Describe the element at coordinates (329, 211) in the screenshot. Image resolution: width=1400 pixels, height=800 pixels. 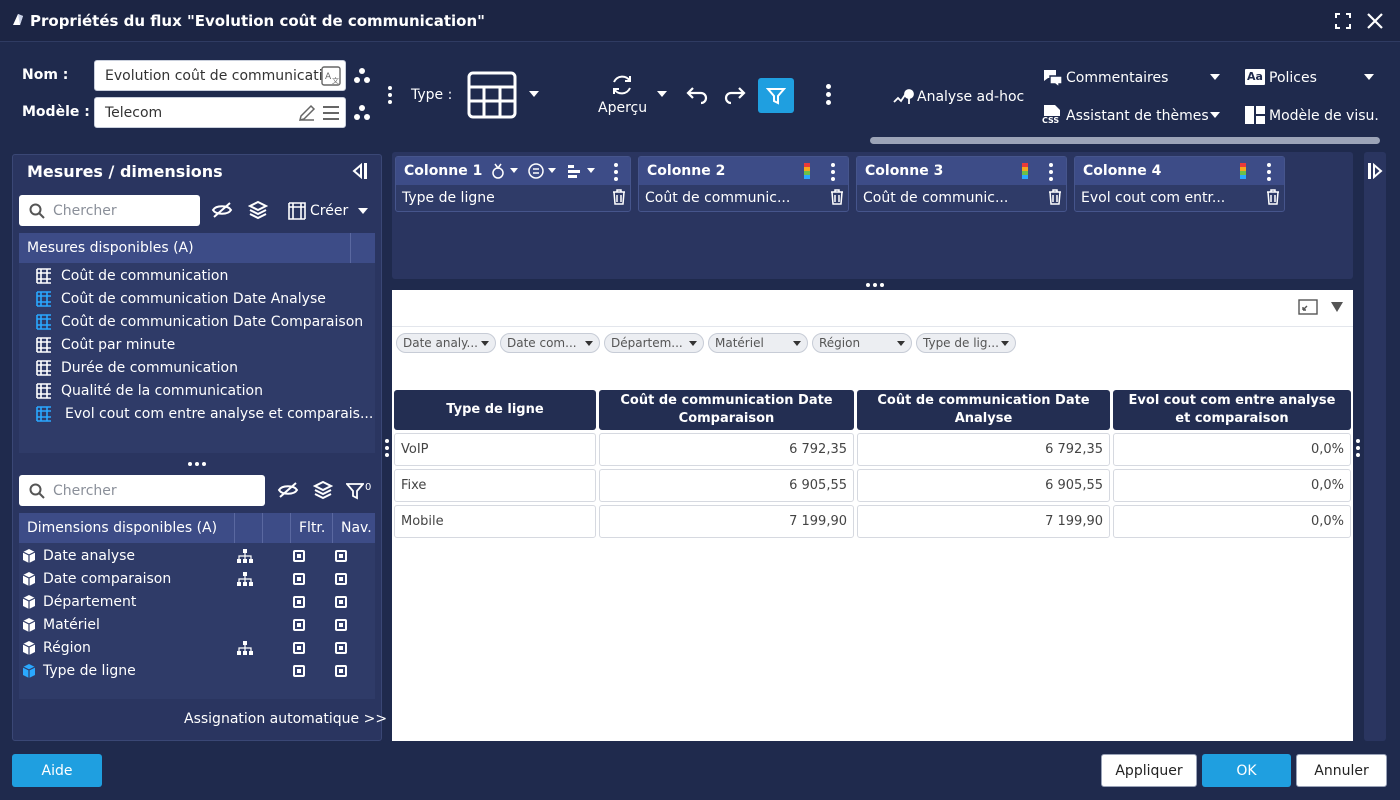
I see `creer-button: Créer` at that location.